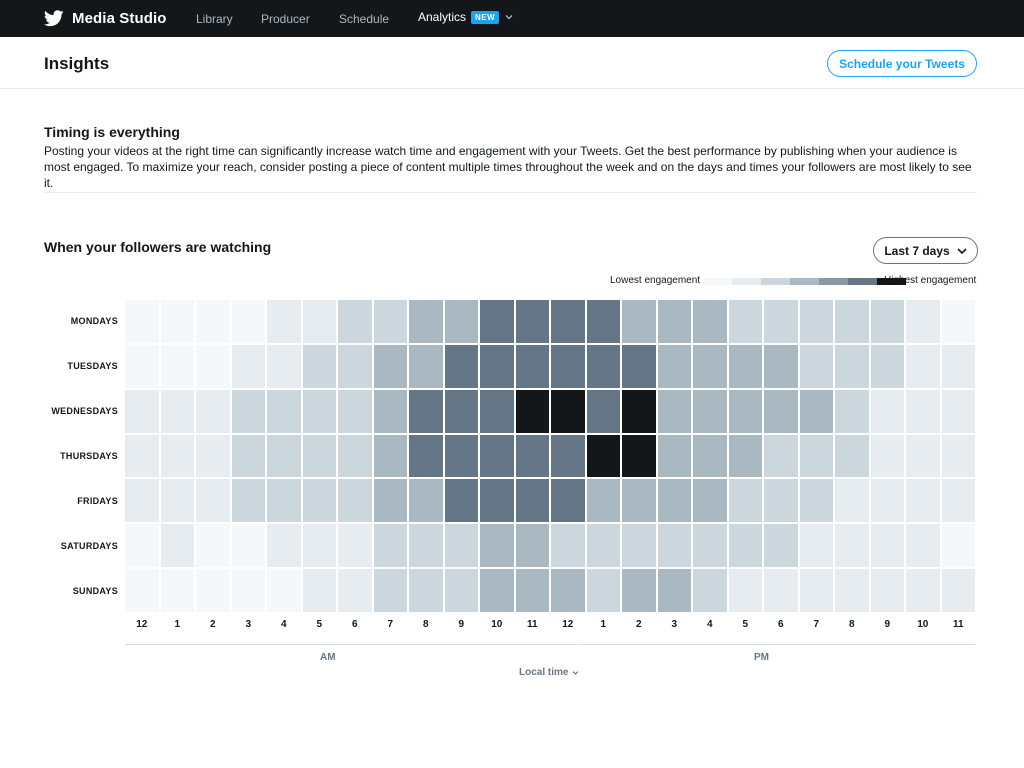 The width and height of the screenshot is (1024, 768). I want to click on nav-library: Library, so click(214, 19).